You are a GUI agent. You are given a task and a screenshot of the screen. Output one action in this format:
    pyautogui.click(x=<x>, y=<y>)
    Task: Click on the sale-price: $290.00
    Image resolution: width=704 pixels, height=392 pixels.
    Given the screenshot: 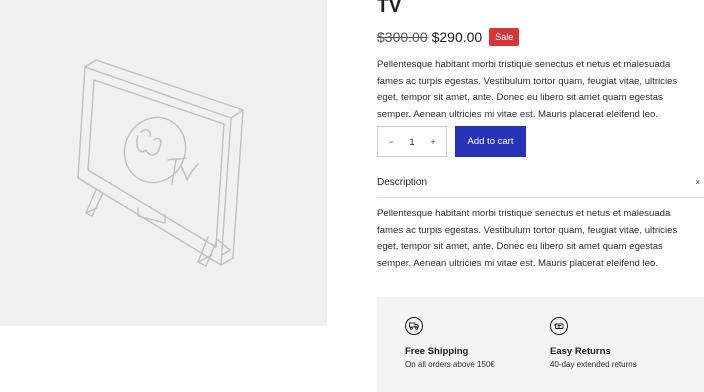 What is the action you would take?
    pyautogui.click(x=457, y=37)
    